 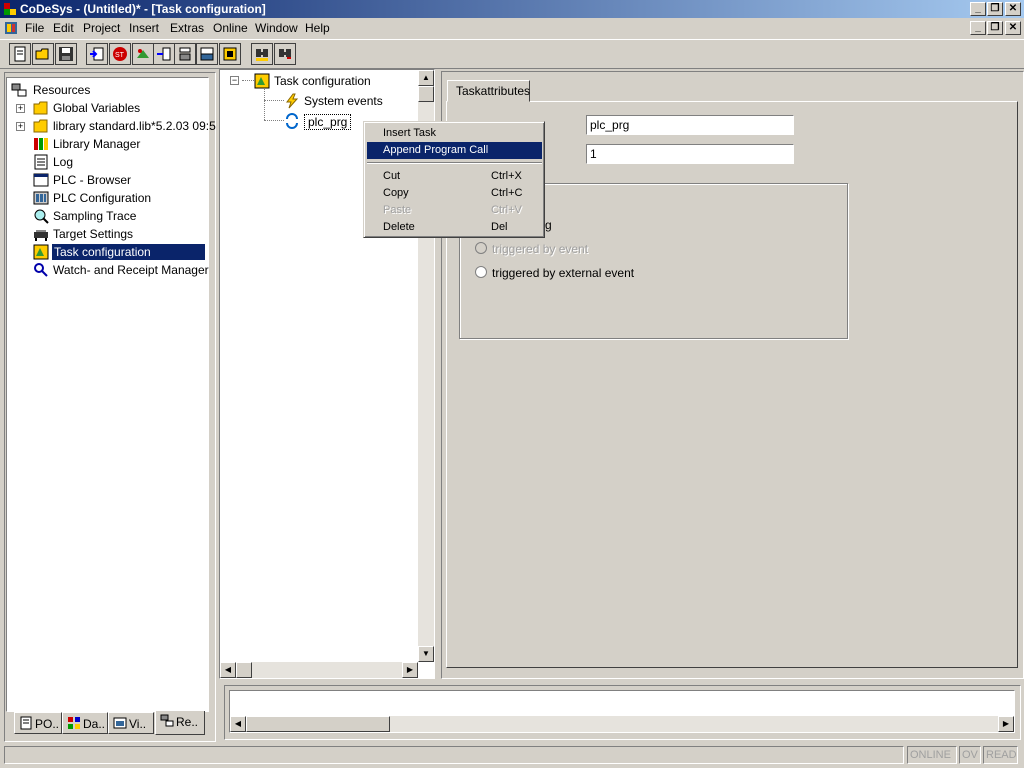 I want to click on tab-data-types: Da.., so click(x=85, y=723).